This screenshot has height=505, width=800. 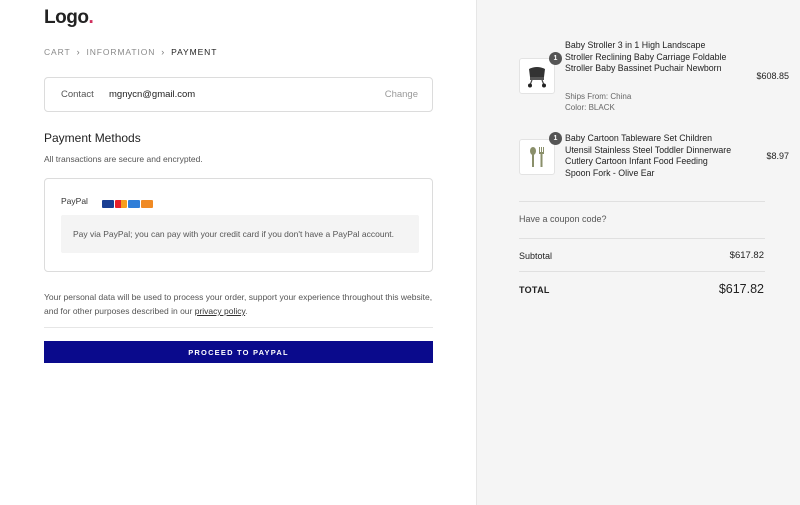 What do you see at coordinates (401, 94) in the screenshot?
I see `change-contact-link: Change` at bounding box center [401, 94].